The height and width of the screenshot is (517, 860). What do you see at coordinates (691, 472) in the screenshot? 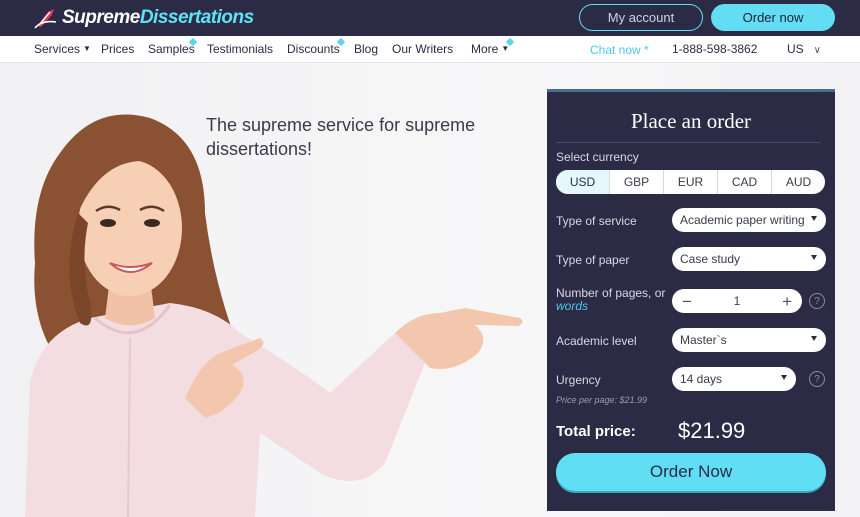
I see `order-now-button: Order Now` at bounding box center [691, 472].